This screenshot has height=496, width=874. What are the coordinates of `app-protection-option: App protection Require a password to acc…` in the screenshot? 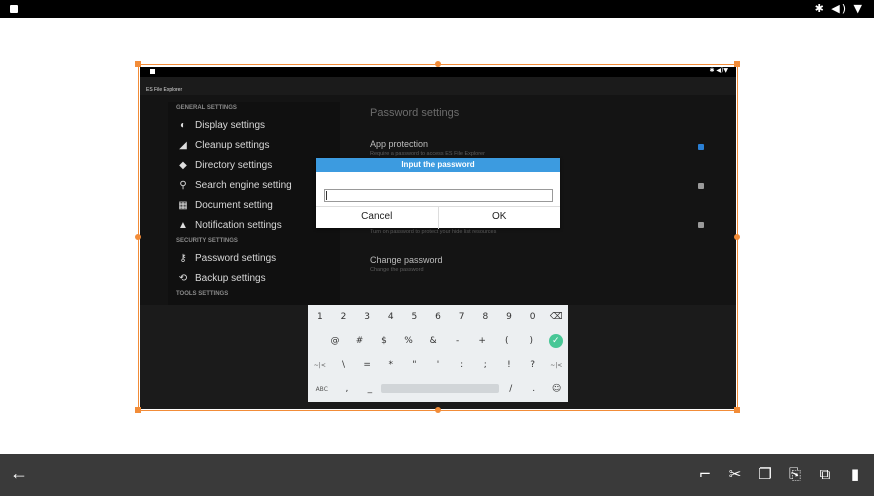 It's located at (427, 148).